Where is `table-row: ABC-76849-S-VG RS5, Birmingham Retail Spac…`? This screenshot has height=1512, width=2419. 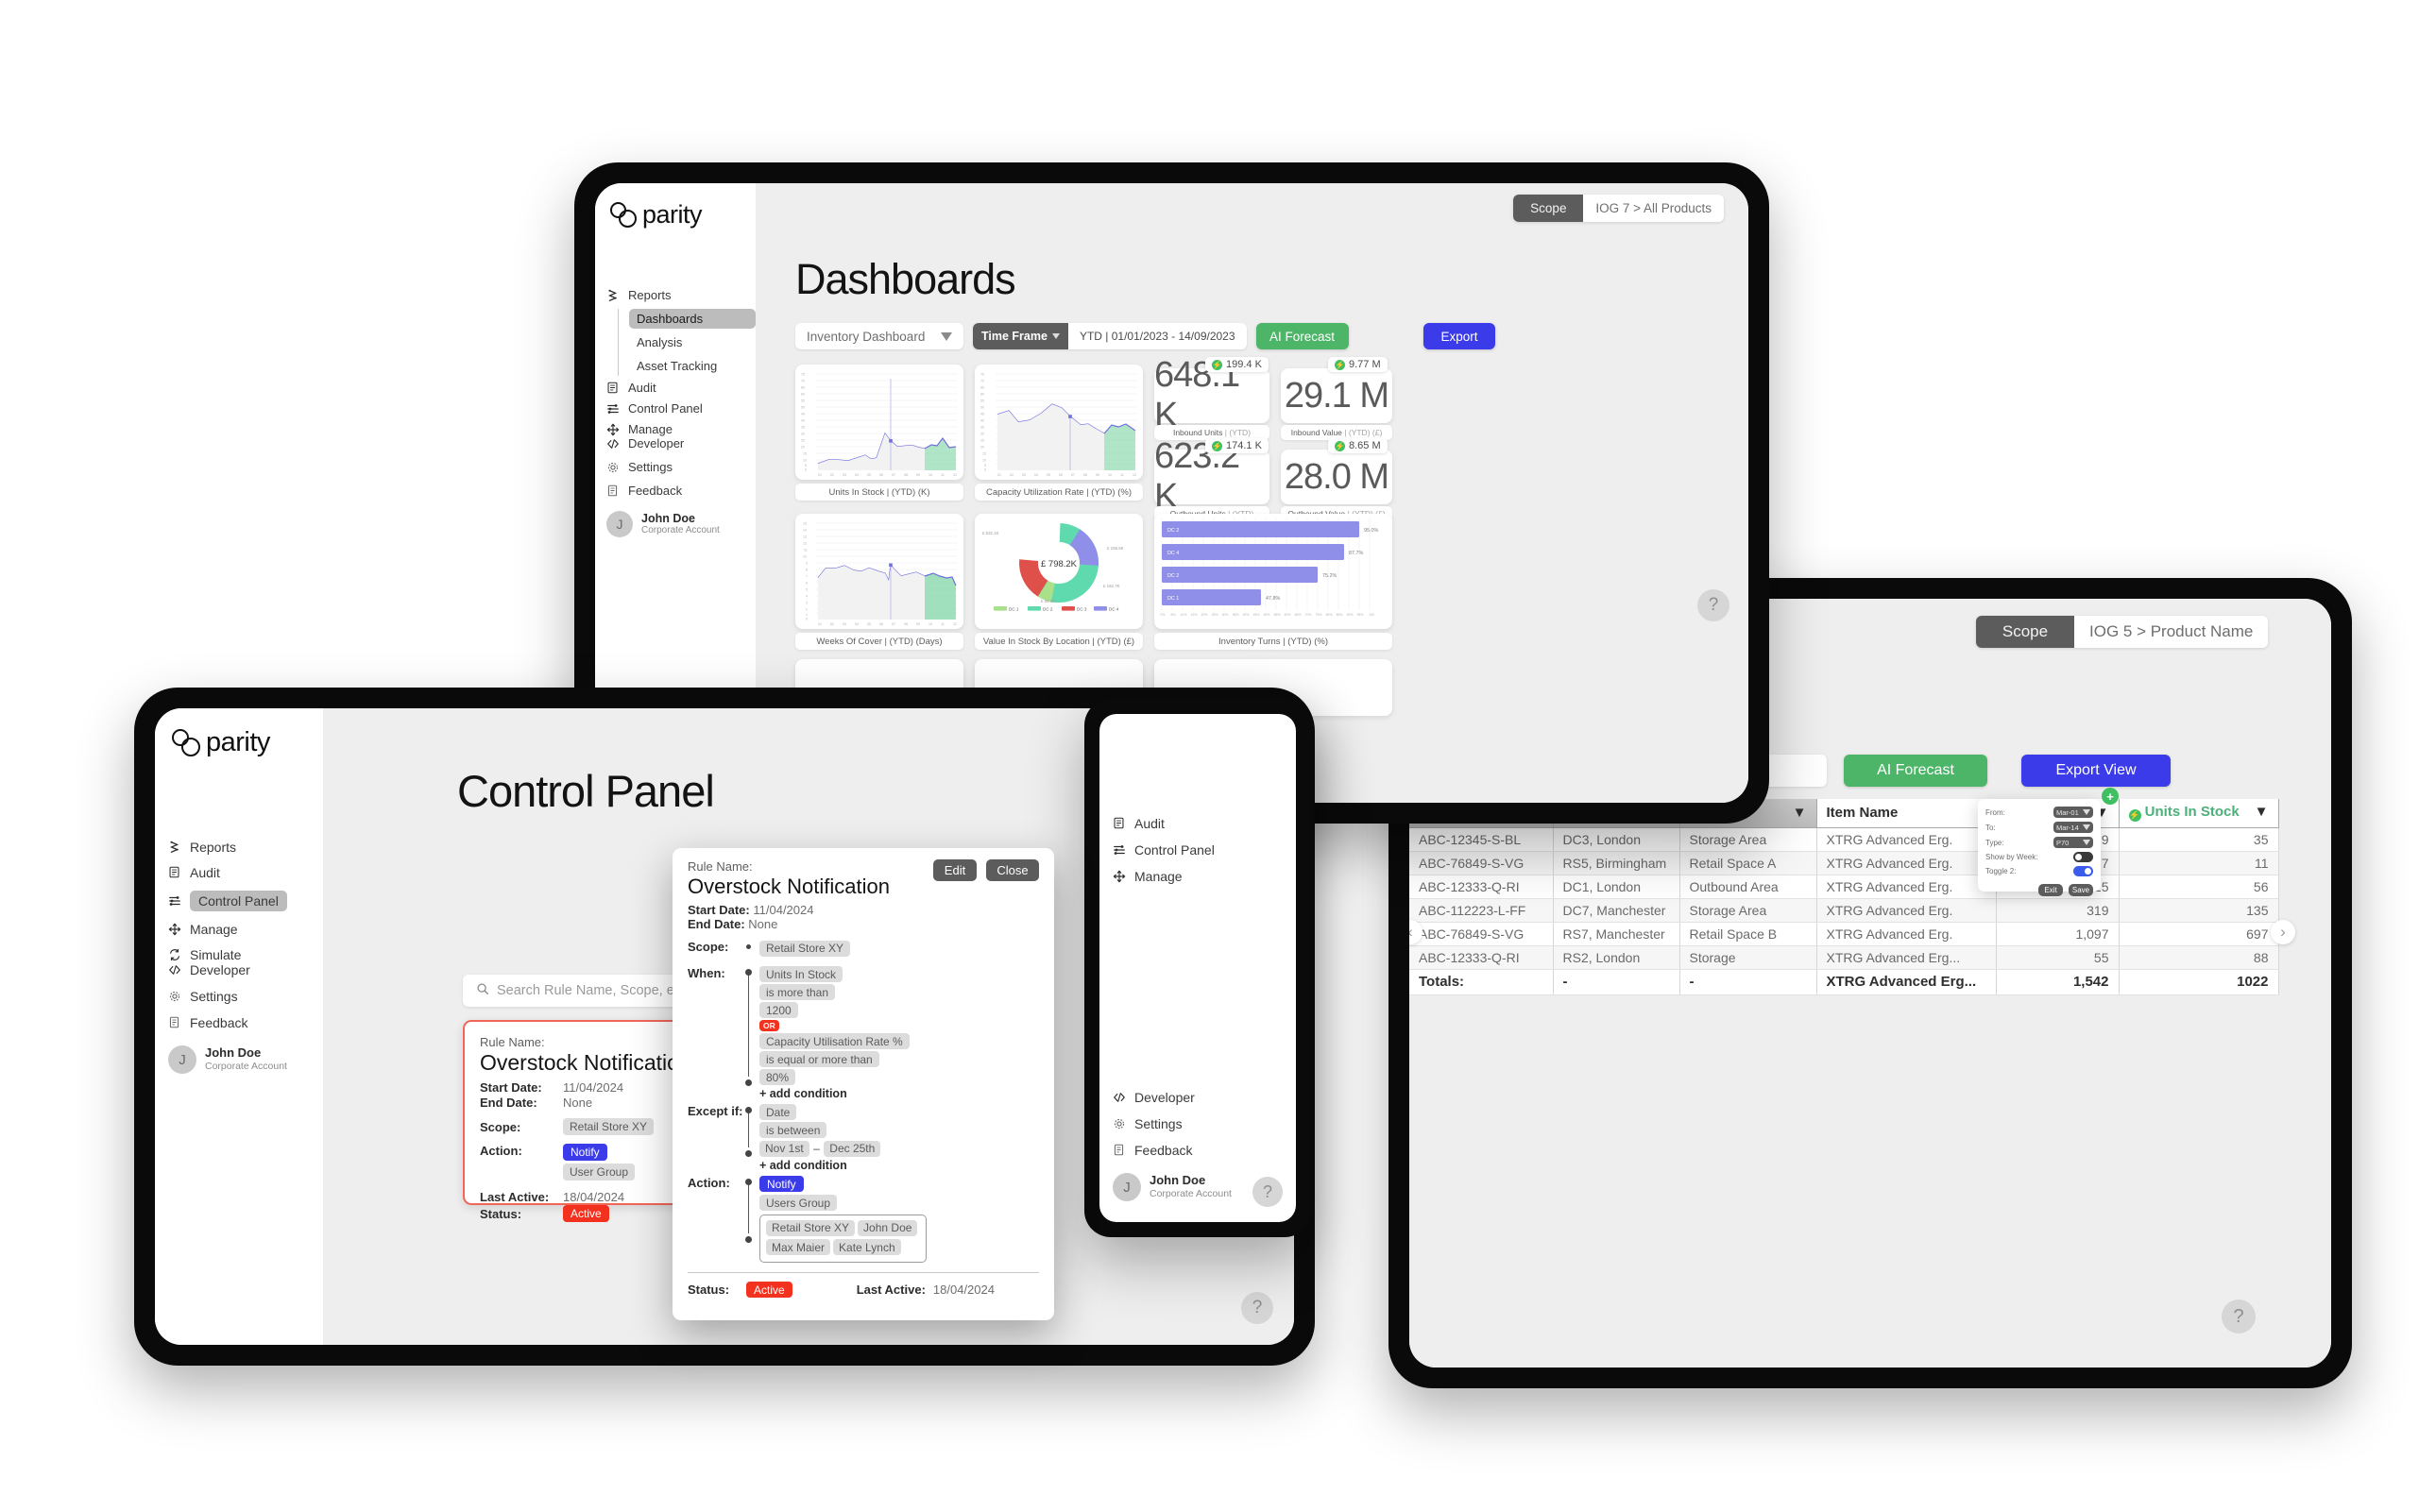
table-row: ABC-76849-S-VG RS5, Birmingham Retail Spac… is located at coordinates (1844, 863).